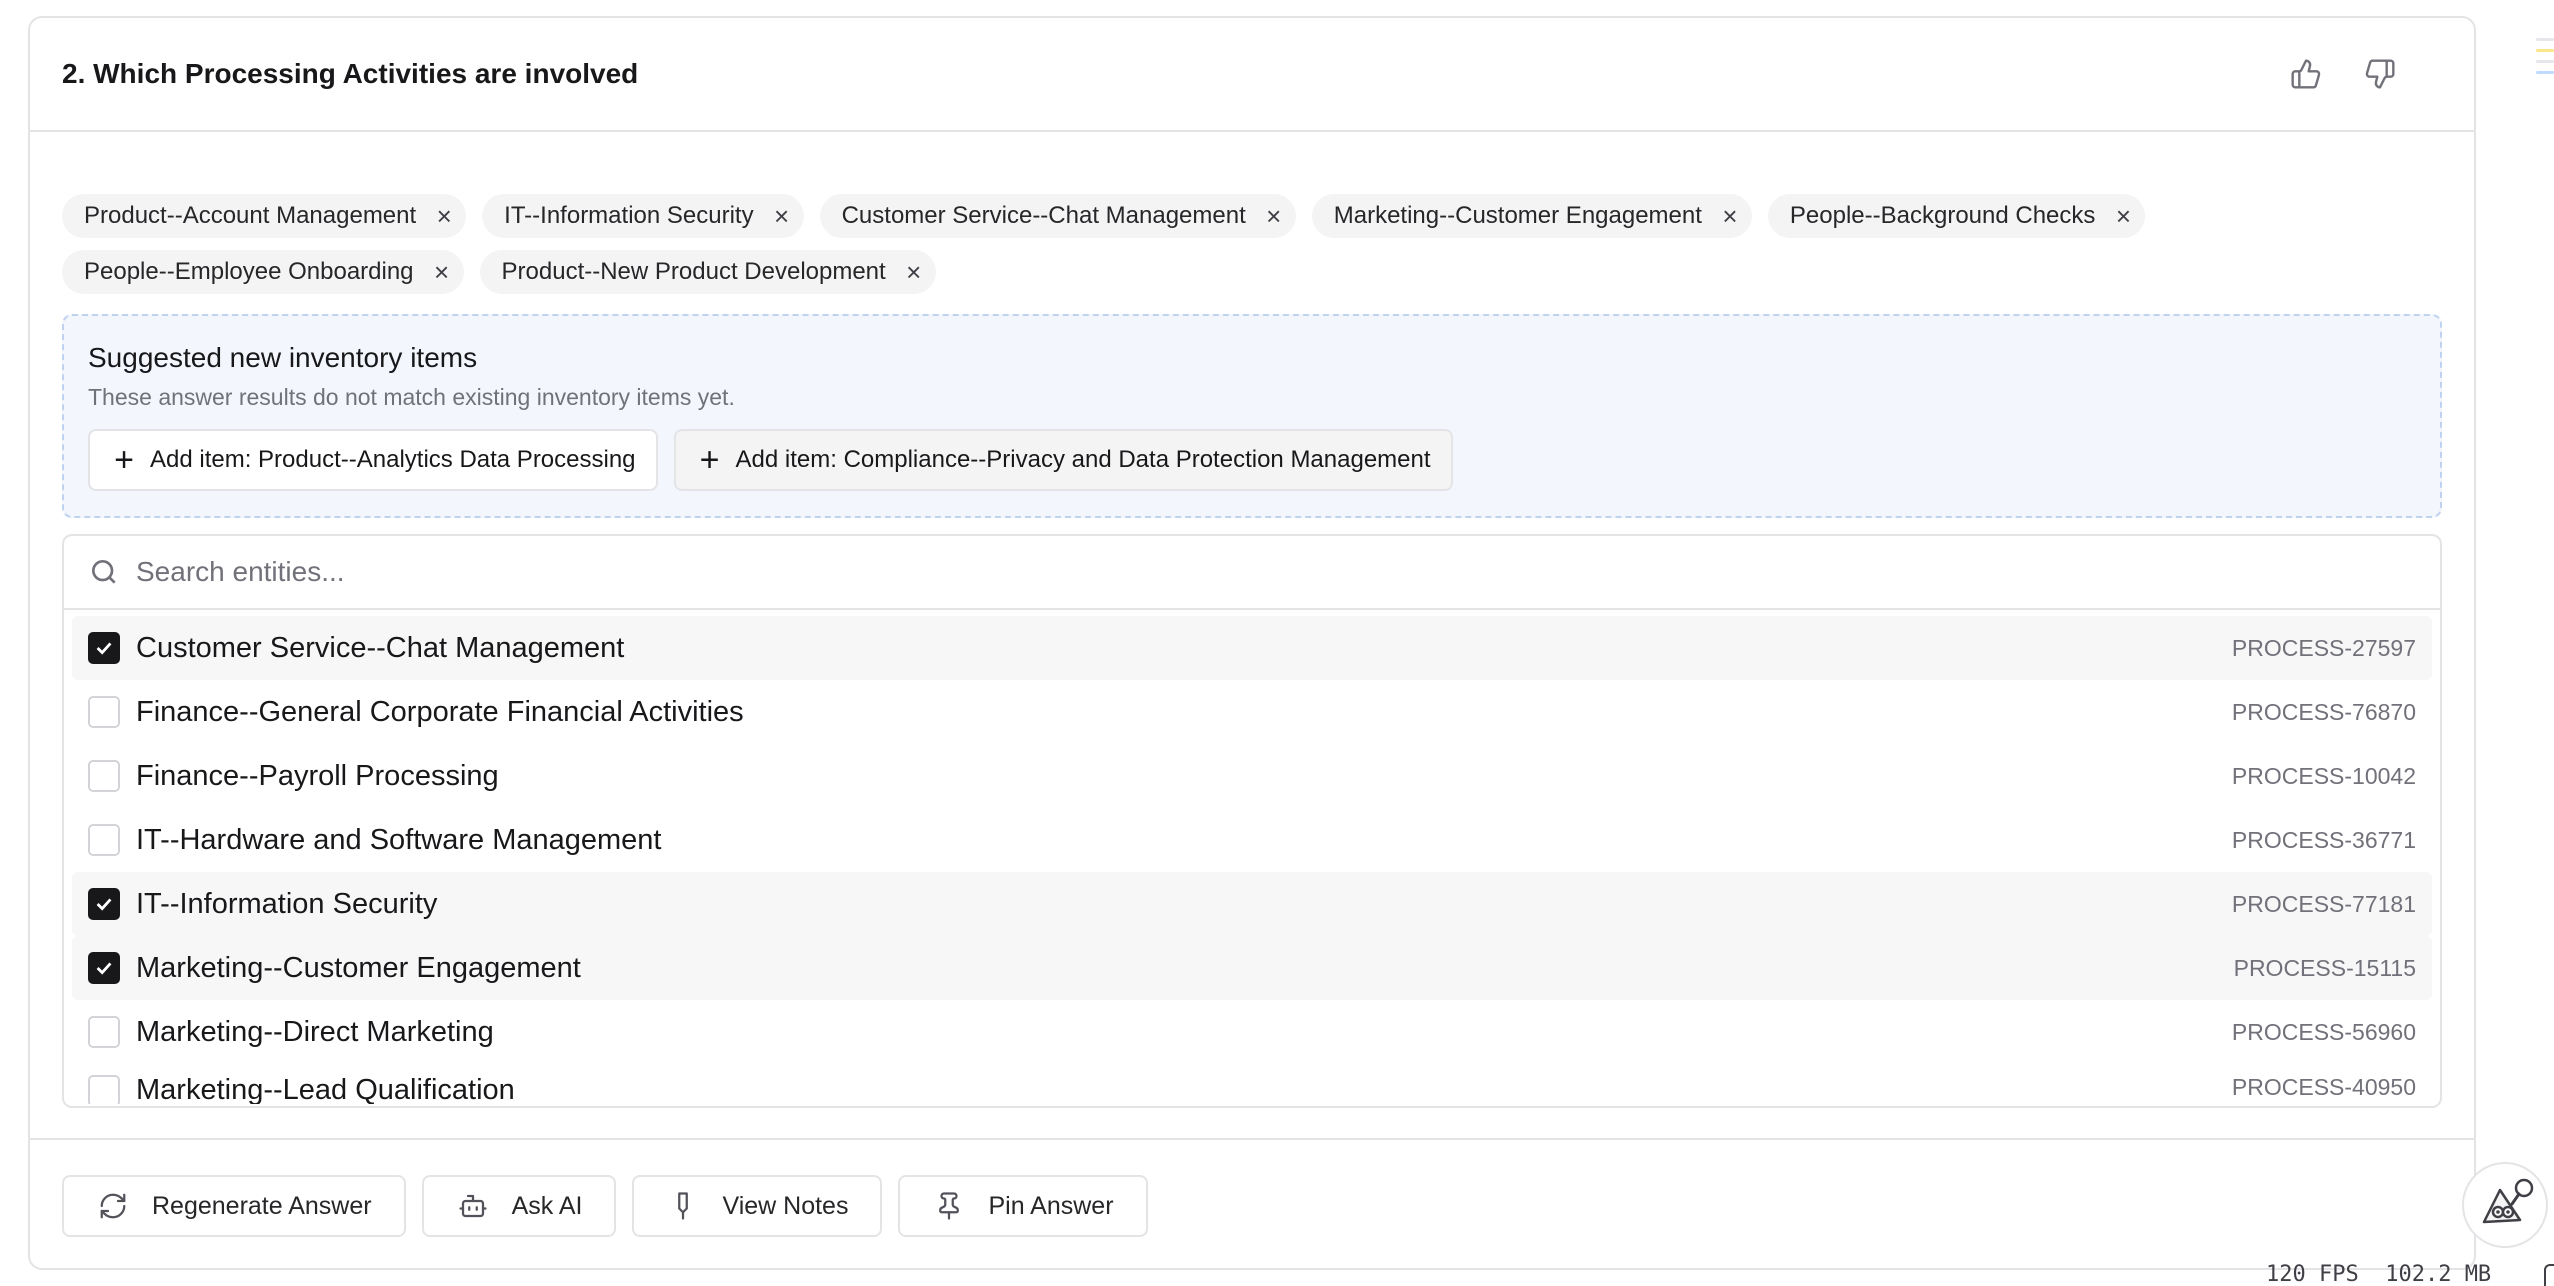 The height and width of the screenshot is (1286, 2554). Describe the element at coordinates (2438, 1274) in the screenshot. I see `memory-readout: 102.2 MB` at that location.